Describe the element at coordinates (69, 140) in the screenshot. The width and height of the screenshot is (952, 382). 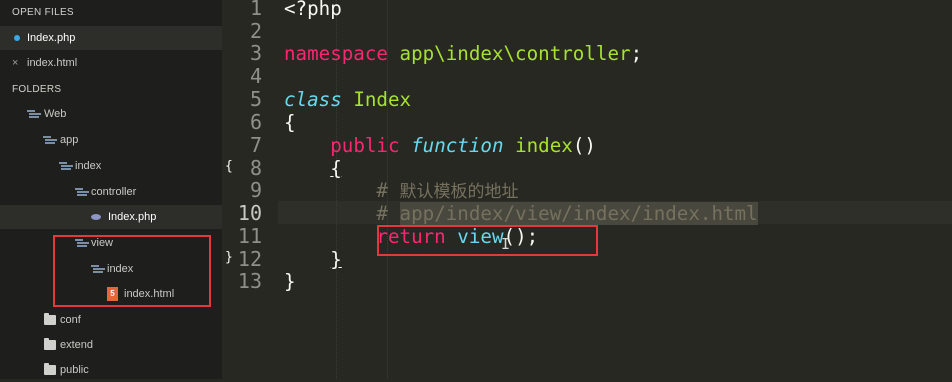
I see `tree-item-label: app` at that location.